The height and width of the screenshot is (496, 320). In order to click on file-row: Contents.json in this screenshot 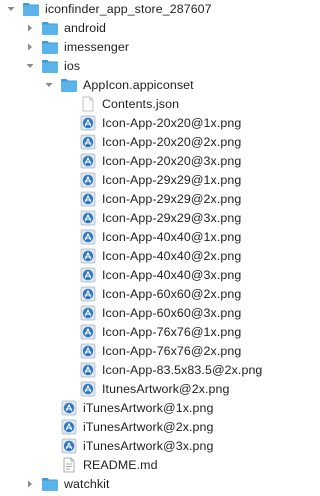, I will do `click(137, 104)`.